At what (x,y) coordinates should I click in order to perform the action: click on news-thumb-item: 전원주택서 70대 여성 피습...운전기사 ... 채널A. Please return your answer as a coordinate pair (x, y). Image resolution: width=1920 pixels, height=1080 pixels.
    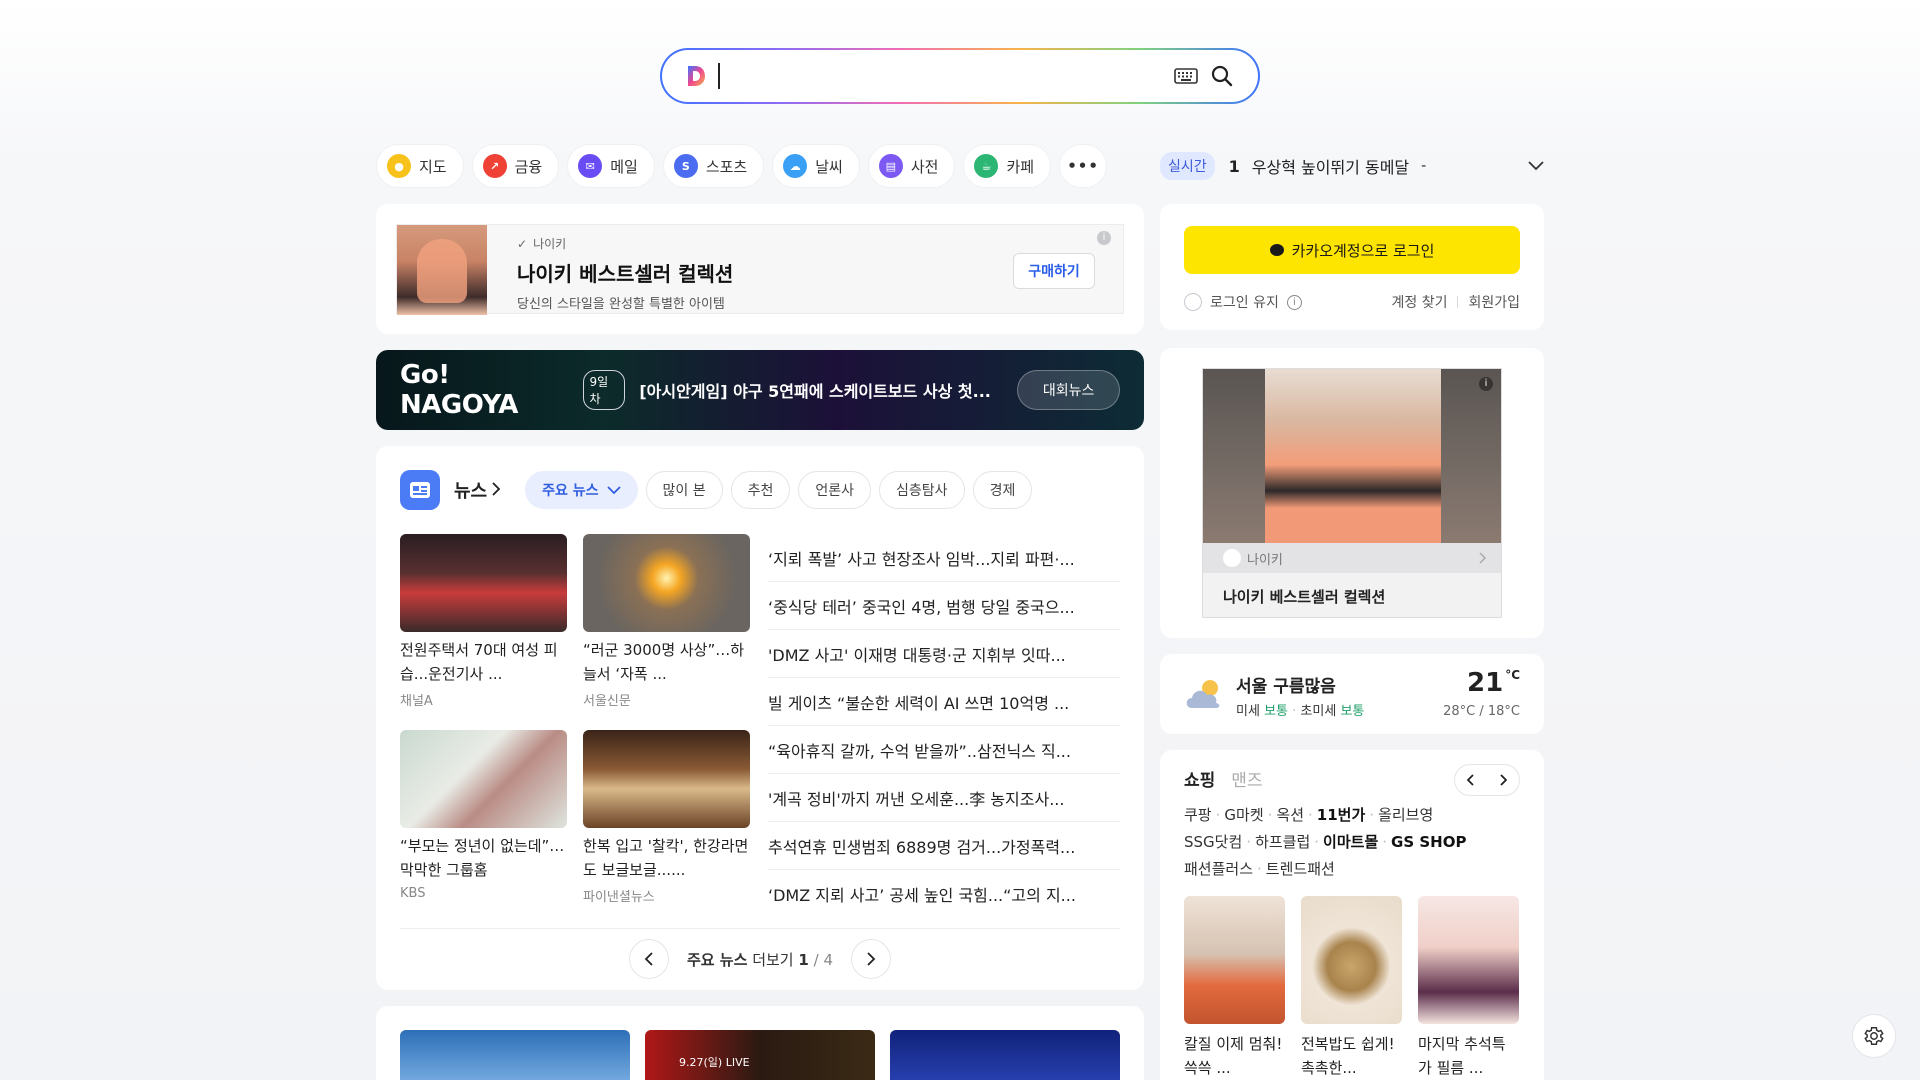
    Looking at the image, I should click on (483, 624).